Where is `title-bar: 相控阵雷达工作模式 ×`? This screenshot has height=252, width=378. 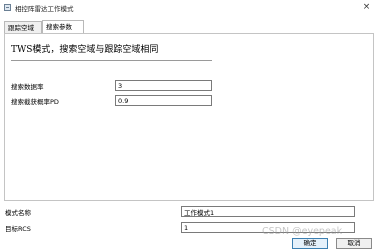
title-bar: 相控阵雷达工作模式 × is located at coordinates (189, 7).